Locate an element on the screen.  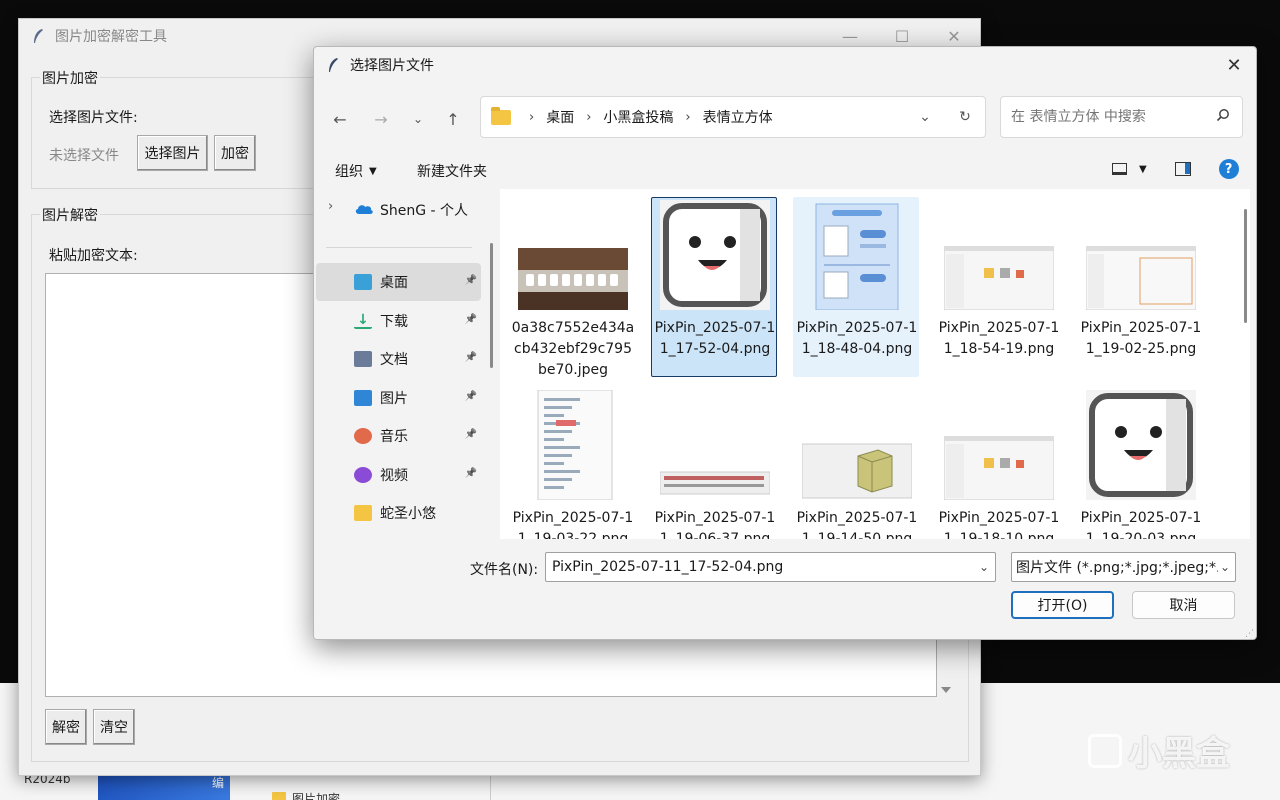
preview-pane-icon is located at coordinates (1182, 169).